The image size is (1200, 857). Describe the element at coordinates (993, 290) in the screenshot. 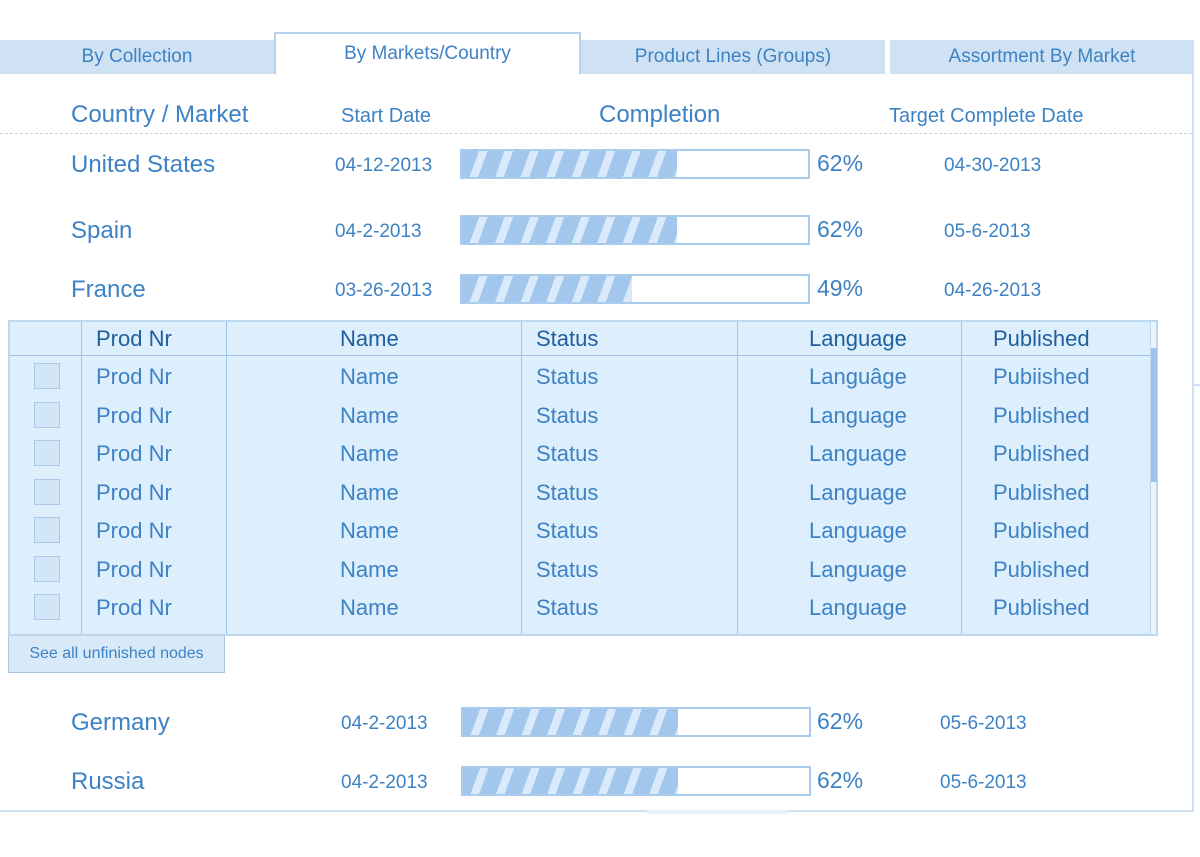

I see `market-target-date: 04-26-2013` at that location.